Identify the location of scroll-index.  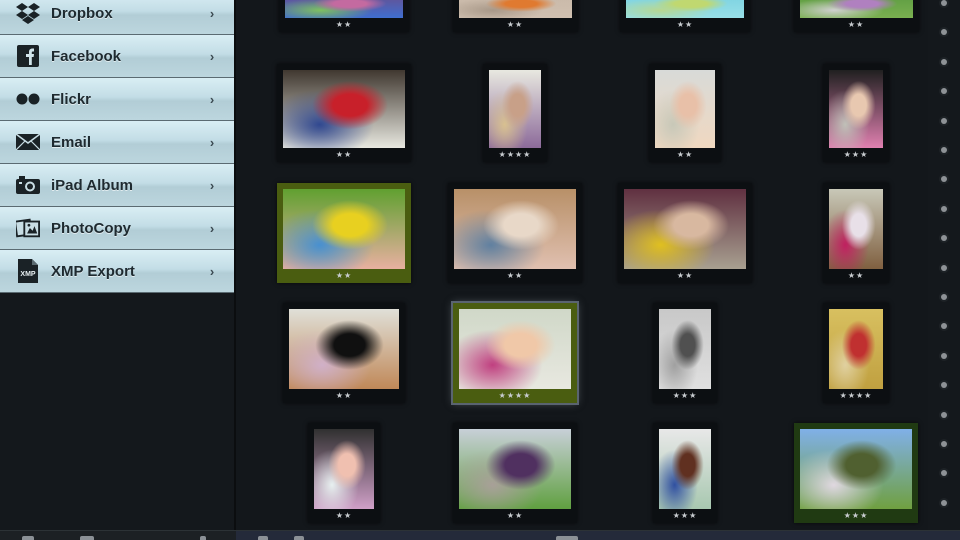
(944, 265).